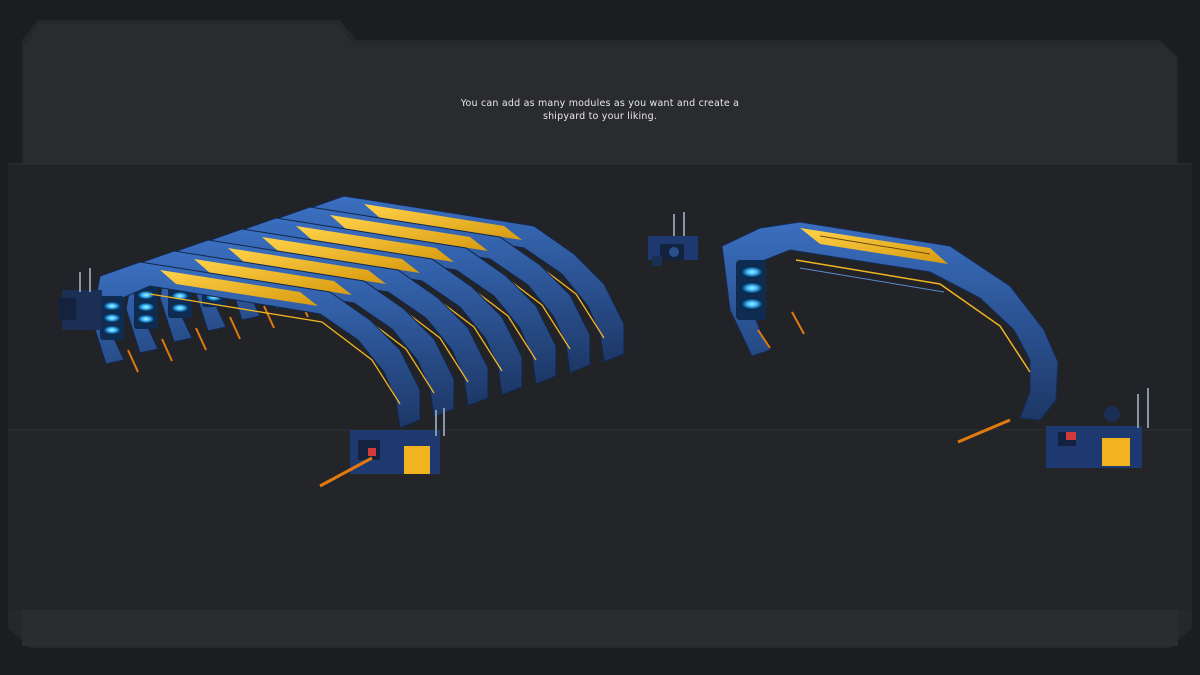 The height and width of the screenshot is (675, 1200). What do you see at coordinates (80, 299) in the screenshot?
I see `left-endcap` at bounding box center [80, 299].